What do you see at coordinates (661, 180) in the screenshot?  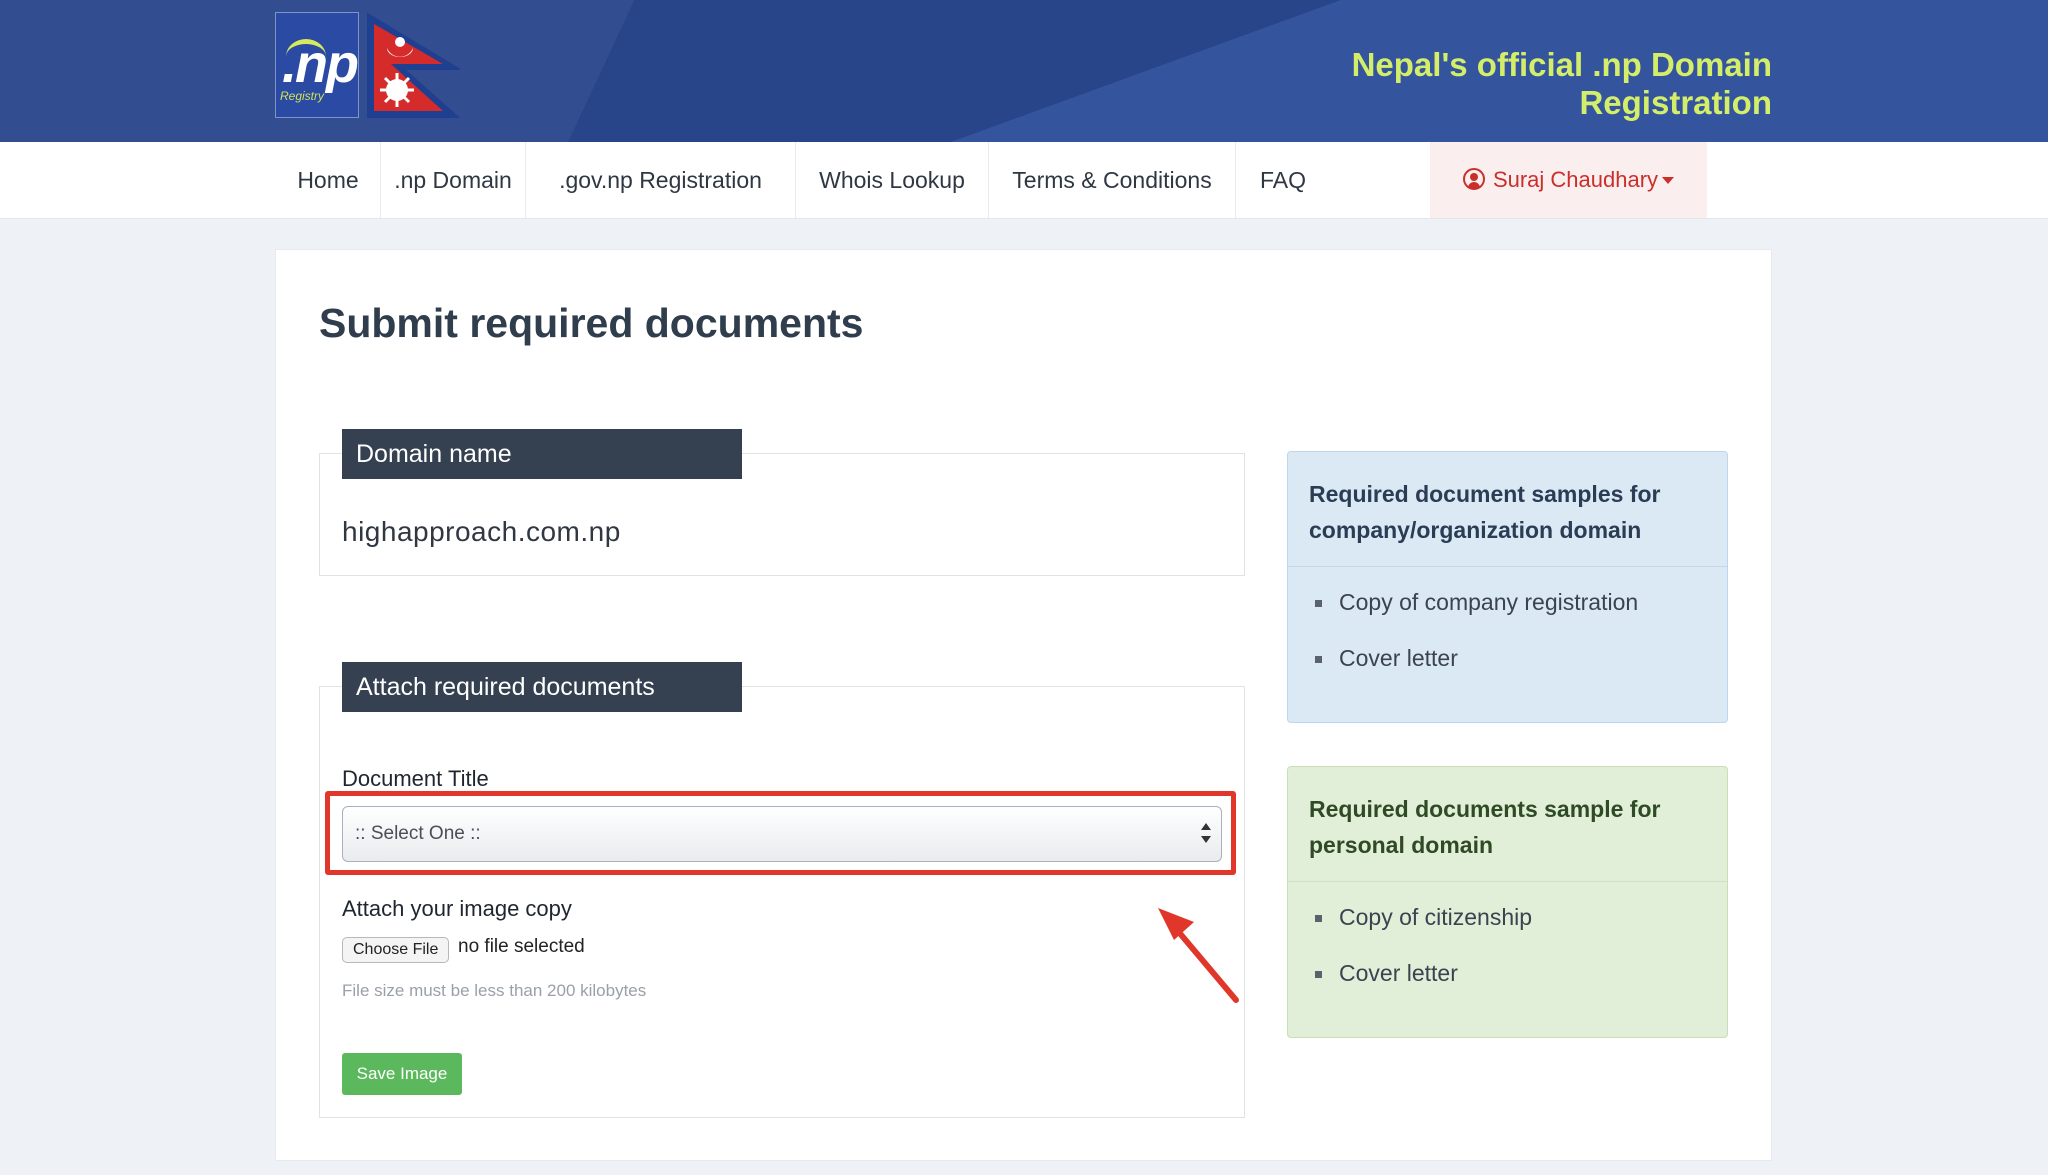 I see `nav-gov-np-registration: .gov.np Registration` at bounding box center [661, 180].